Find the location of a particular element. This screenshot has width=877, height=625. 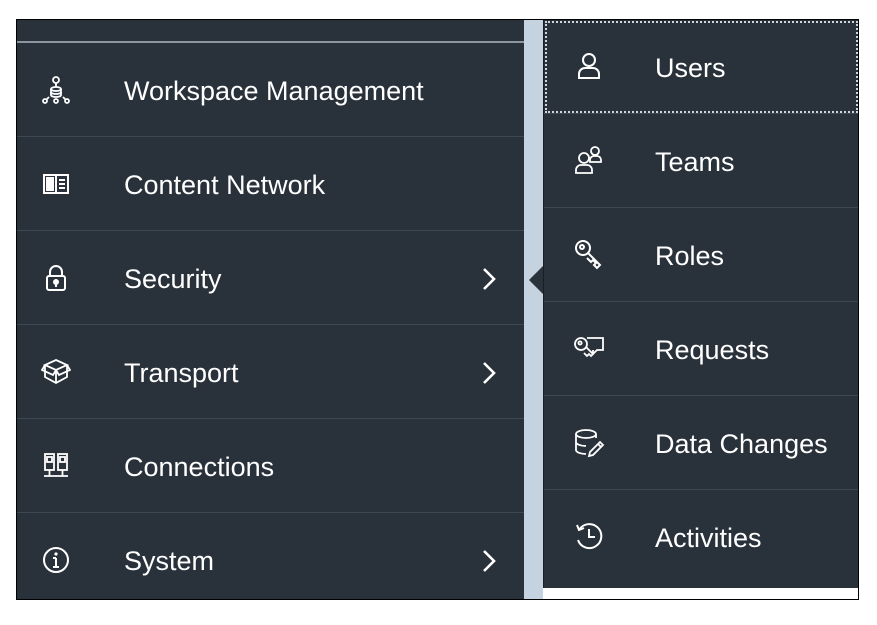

key-request-icon is located at coordinates (589, 348).